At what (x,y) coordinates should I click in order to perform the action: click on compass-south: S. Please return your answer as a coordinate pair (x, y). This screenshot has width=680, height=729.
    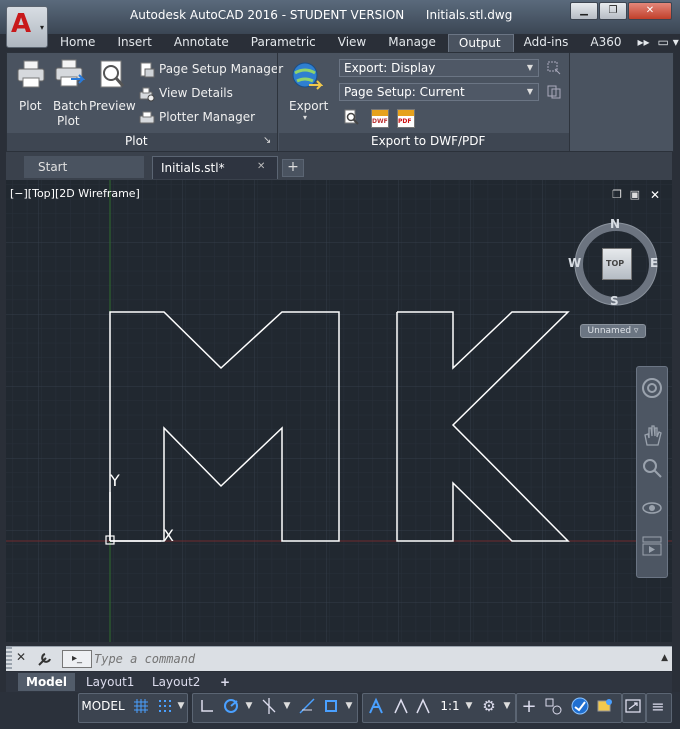
    Looking at the image, I should click on (614, 301).